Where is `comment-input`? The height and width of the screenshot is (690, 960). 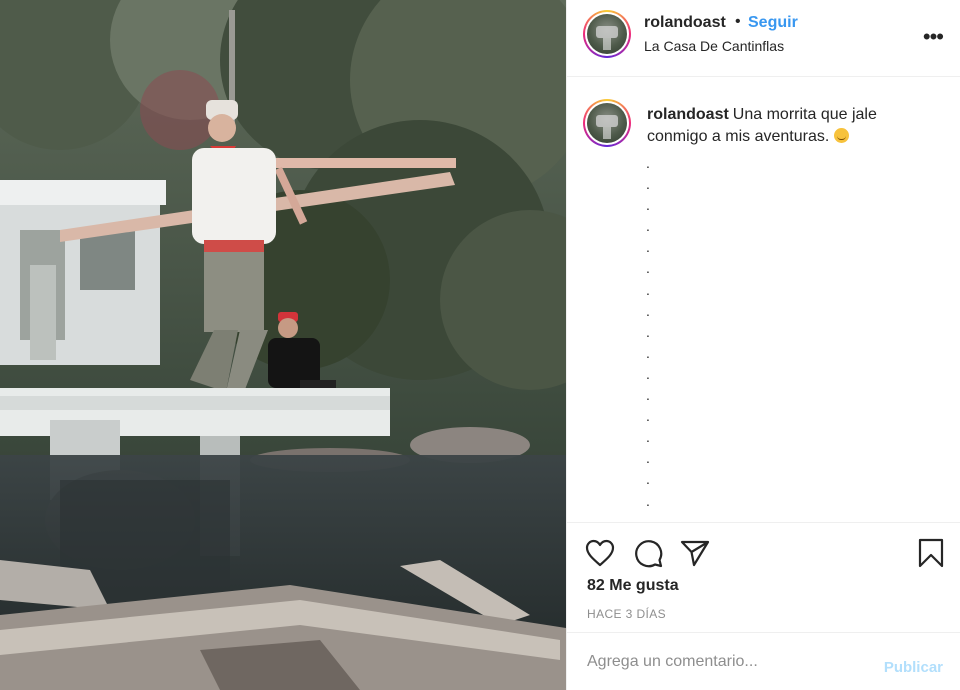 comment-input is located at coordinates (722, 662).